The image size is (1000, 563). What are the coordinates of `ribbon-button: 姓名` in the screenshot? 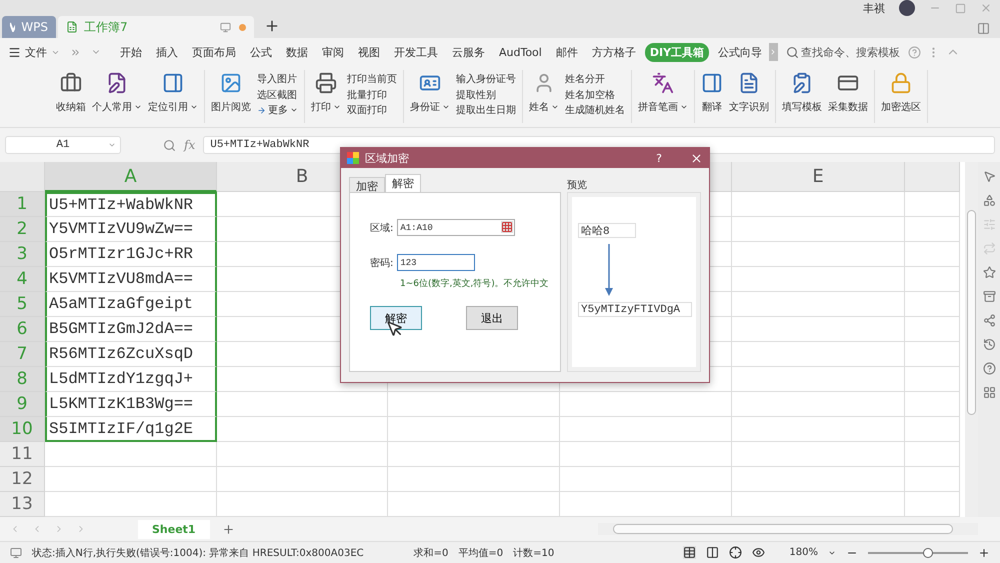 It's located at (544, 96).